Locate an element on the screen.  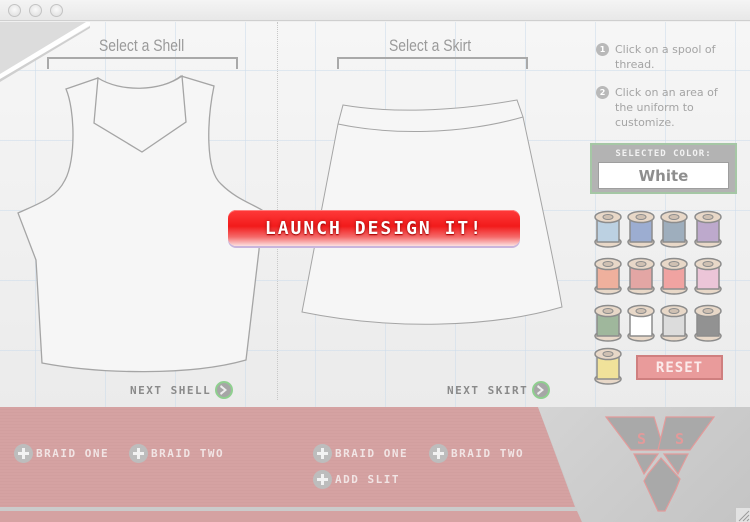
shell-section-title: Select a Shell is located at coordinates (142, 45).